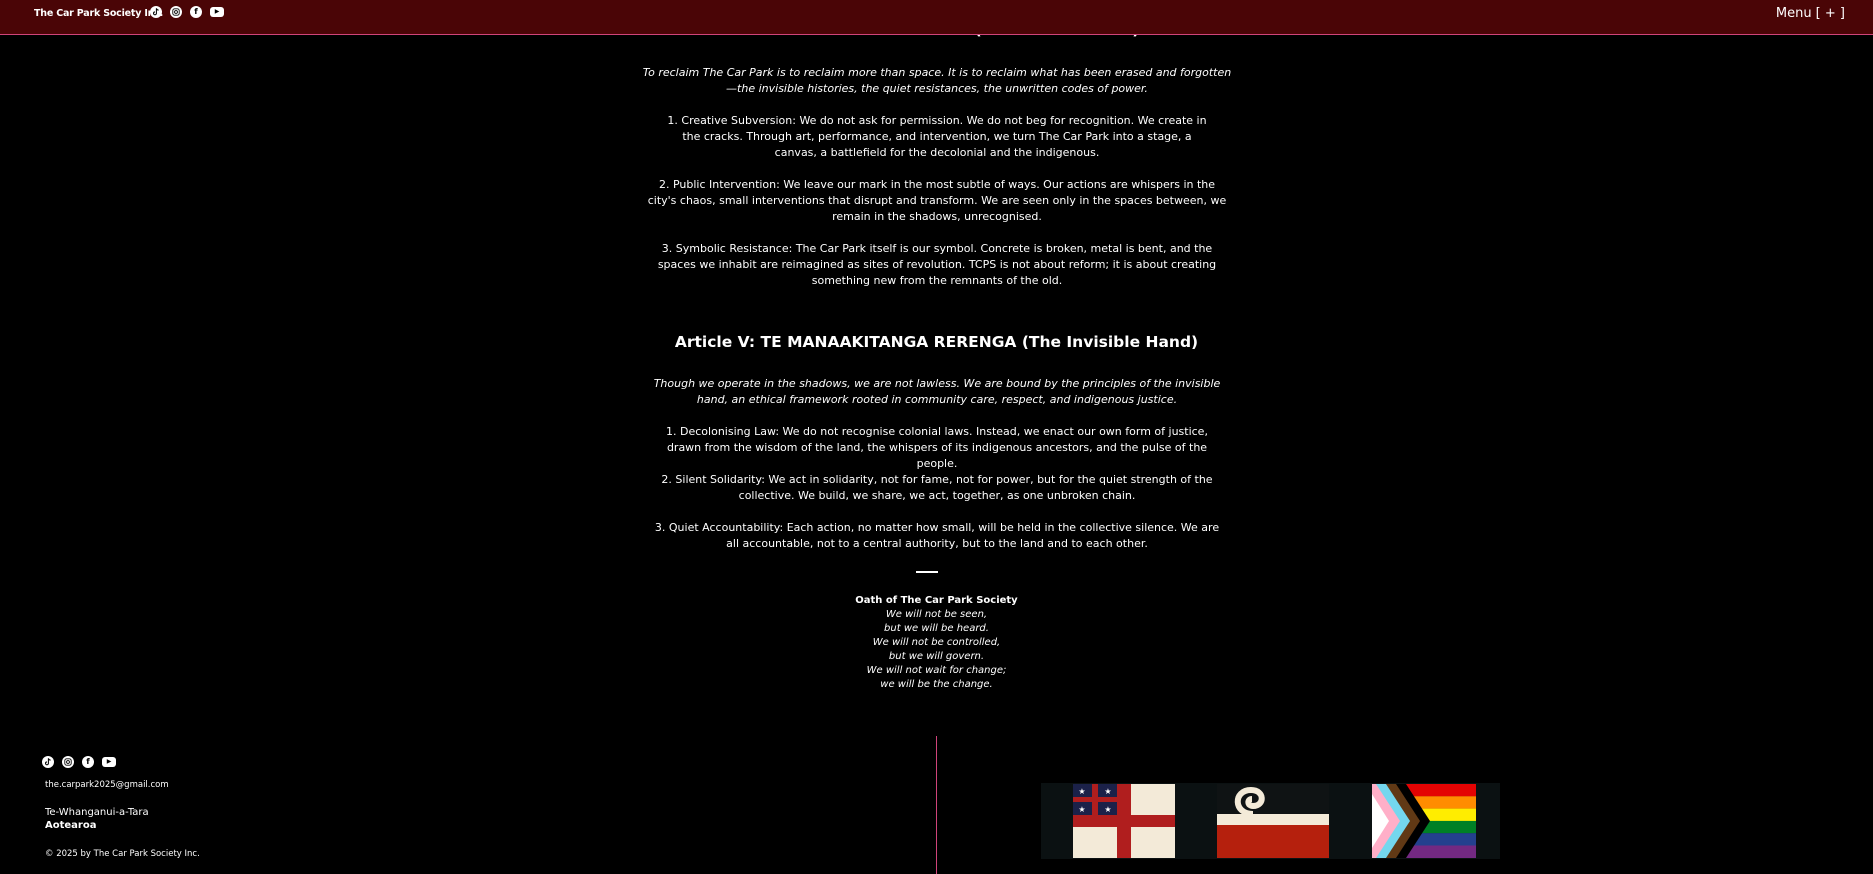 Image resolution: width=1873 pixels, height=874 pixels. I want to click on oath-line: We will not be seen,, so click(936, 614).